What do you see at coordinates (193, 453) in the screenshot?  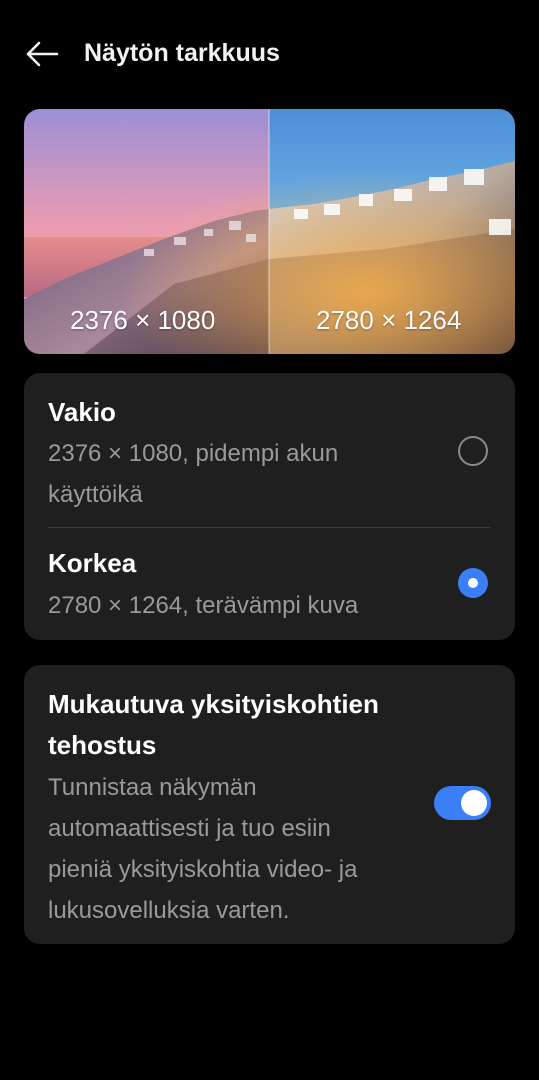 I see `option-standard-description-line1: 2376 × 1080, pidempi akun` at bounding box center [193, 453].